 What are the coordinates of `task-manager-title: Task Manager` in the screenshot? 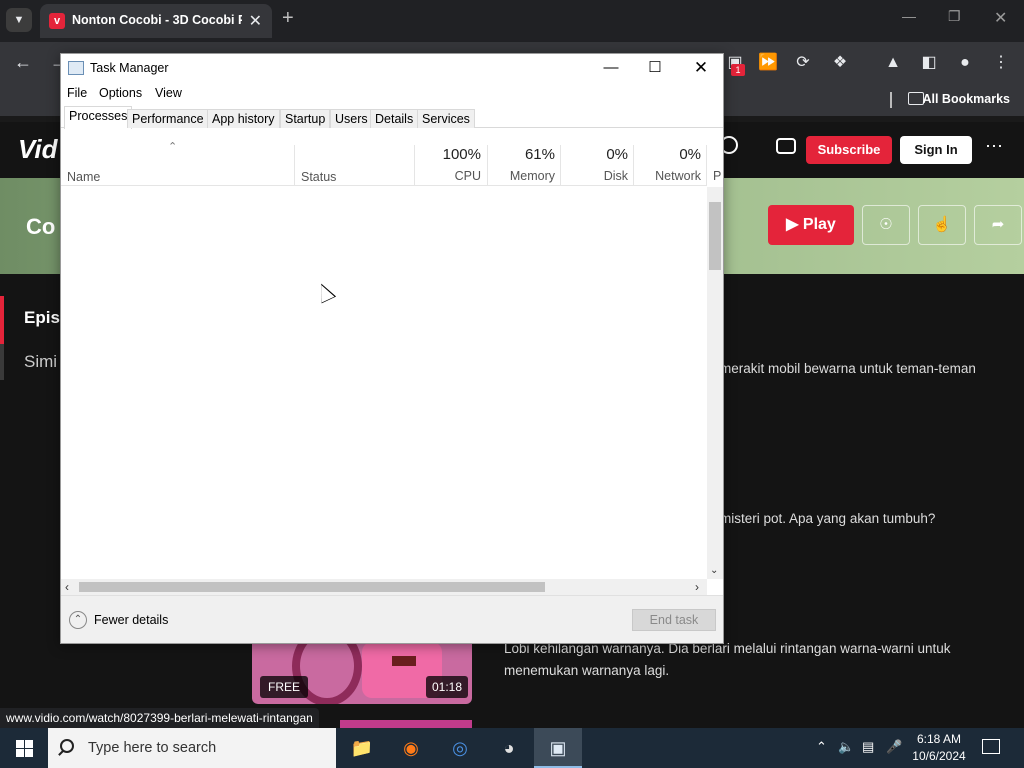 It's located at (129, 68).